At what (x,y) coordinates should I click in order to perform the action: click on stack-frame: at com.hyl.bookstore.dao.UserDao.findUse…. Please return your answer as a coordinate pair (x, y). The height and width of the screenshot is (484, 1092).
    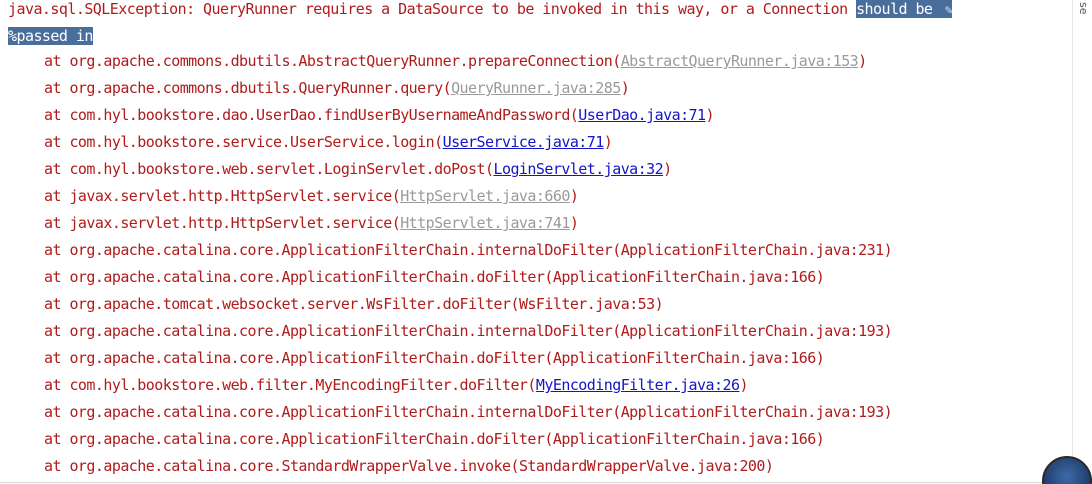
    Looking at the image, I should click on (379, 115).